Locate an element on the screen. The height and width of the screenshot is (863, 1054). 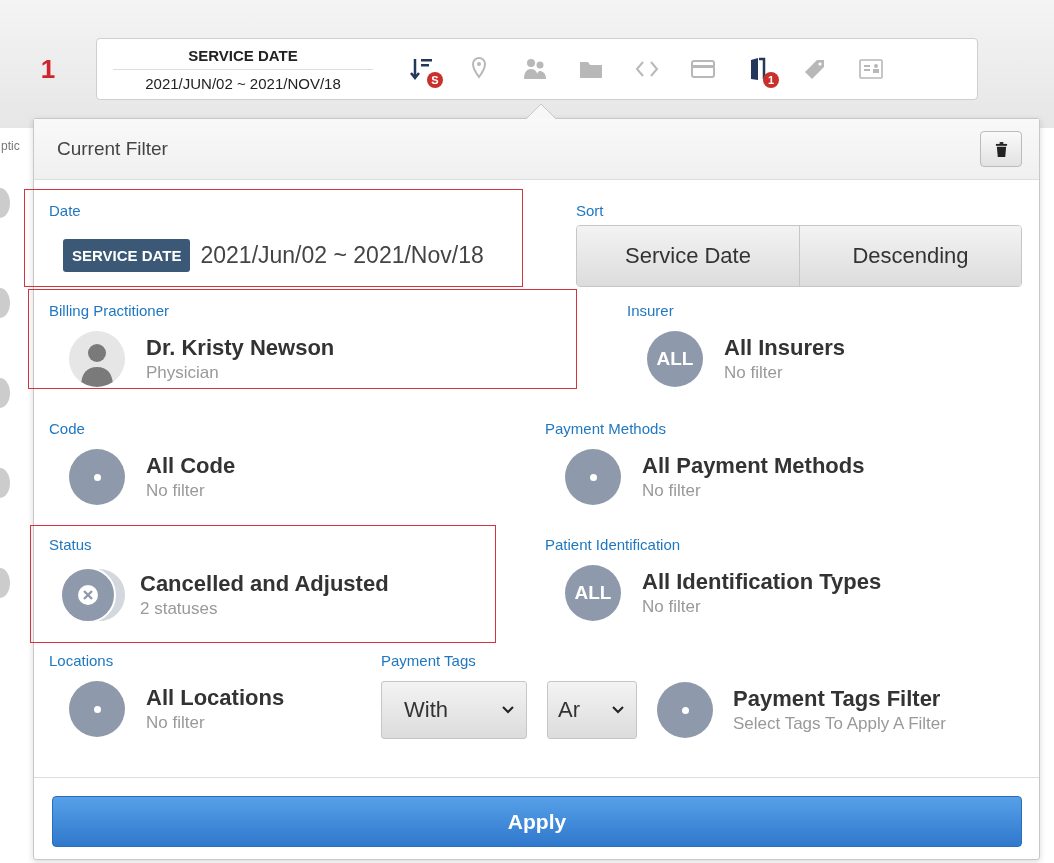
section-label: Payment Tags is located at coordinates (428, 660).